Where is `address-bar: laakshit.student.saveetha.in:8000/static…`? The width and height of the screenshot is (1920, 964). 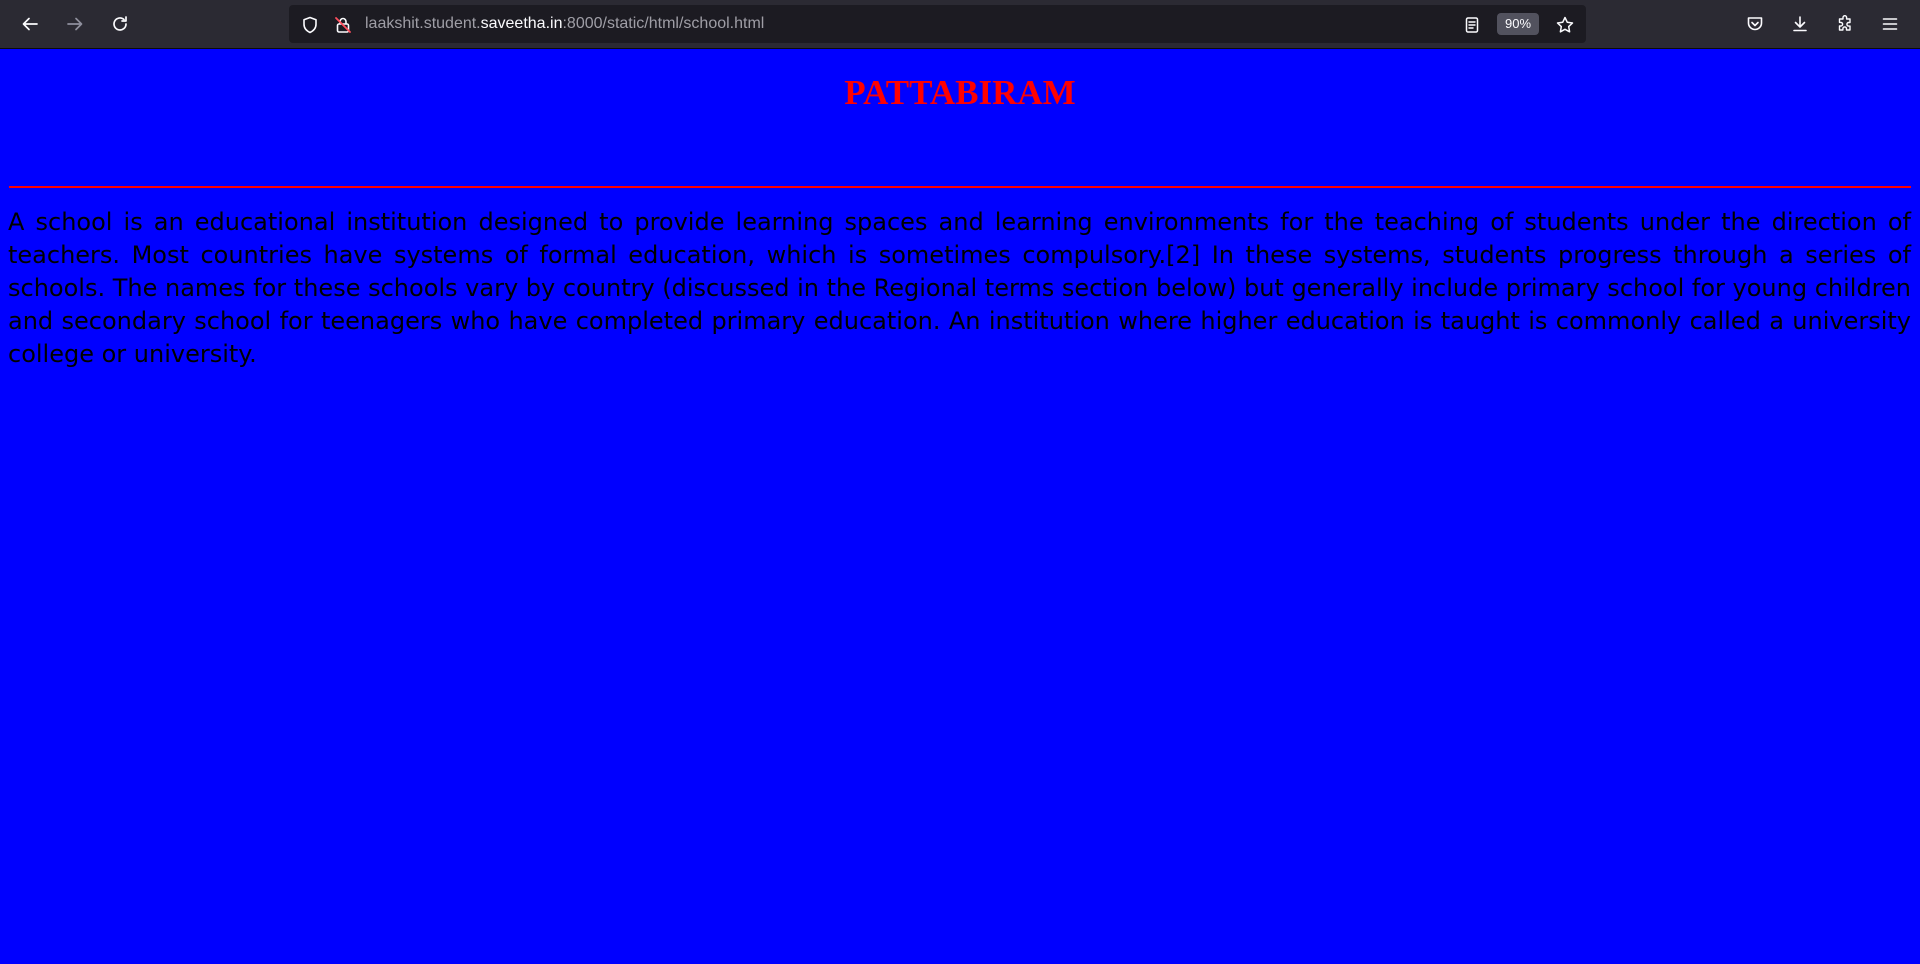 address-bar: laakshit.student.saveetha.in:8000/static… is located at coordinates (937, 24).